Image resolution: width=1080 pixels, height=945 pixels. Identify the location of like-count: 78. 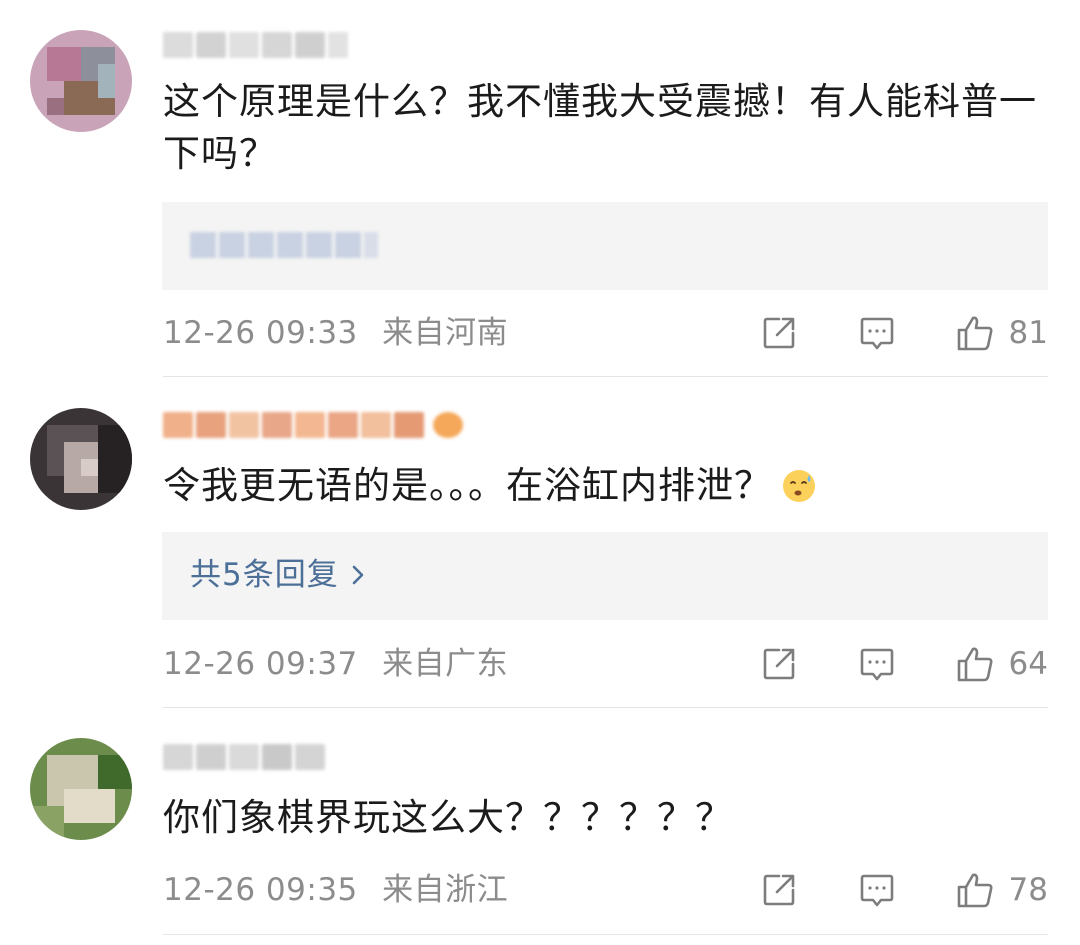
(1028, 890).